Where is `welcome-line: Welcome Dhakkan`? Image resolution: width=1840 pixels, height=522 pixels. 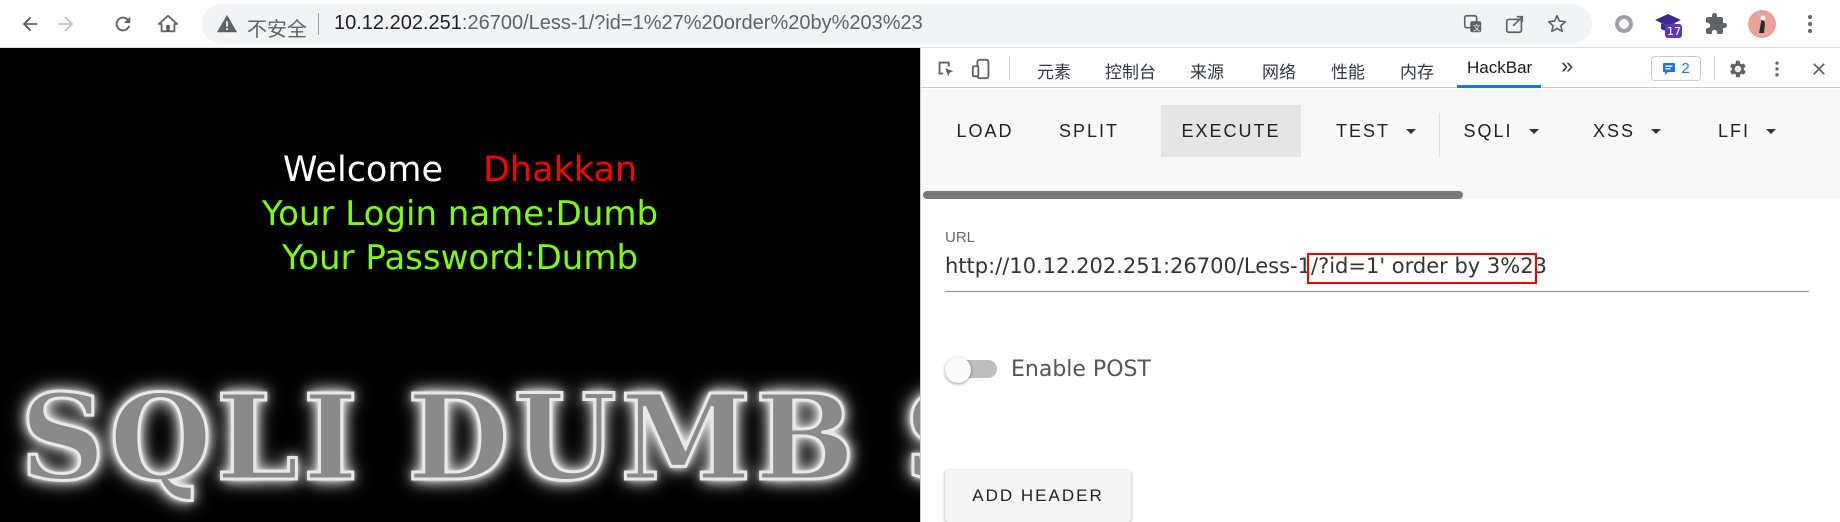
welcome-line: Welcome Dhakkan is located at coordinates (460, 170).